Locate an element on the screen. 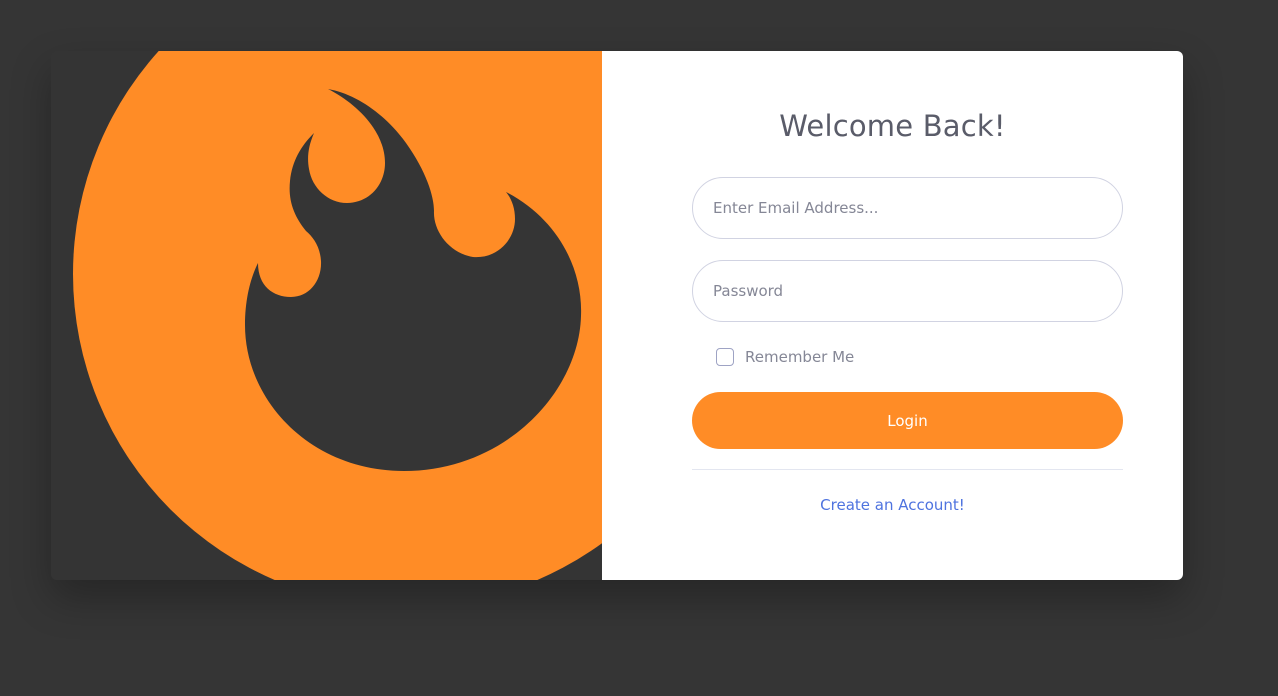 This screenshot has height=696, width=1278. remember-me-label: Remember Me is located at coordinates (799, 357).